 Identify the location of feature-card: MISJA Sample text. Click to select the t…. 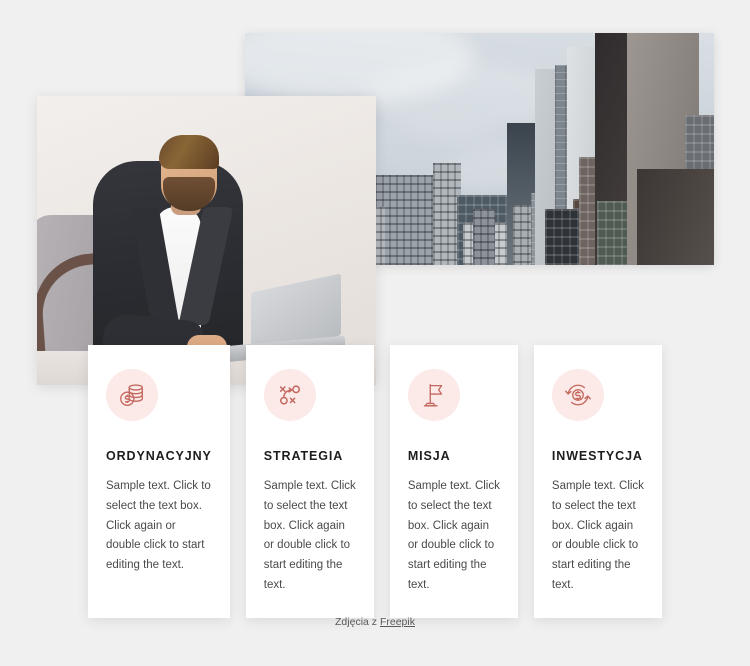
(453, 481).